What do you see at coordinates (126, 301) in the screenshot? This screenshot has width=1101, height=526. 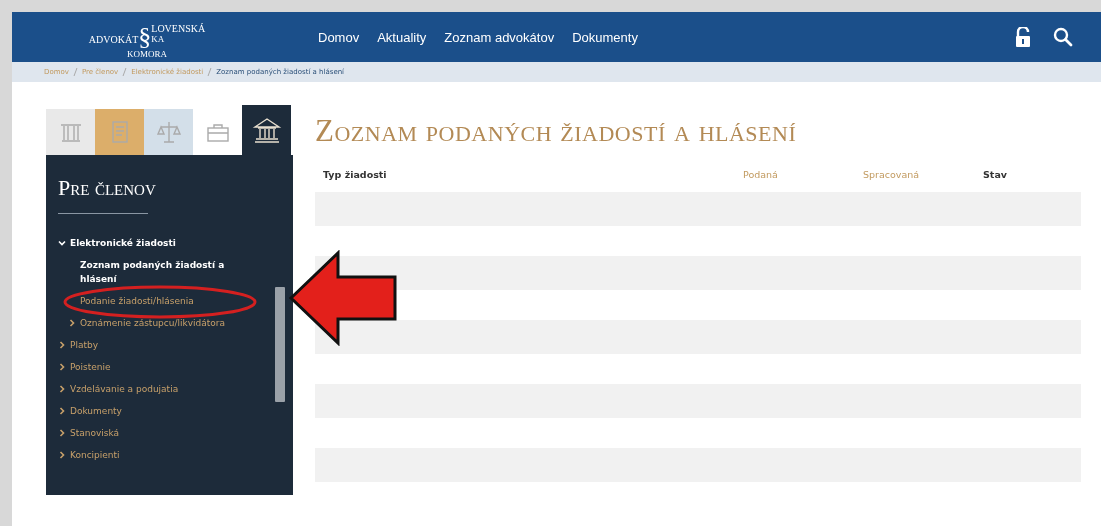 I see `submenu-item: Podanie žiadosti/hlásenia` at bounding box center [126, 301].